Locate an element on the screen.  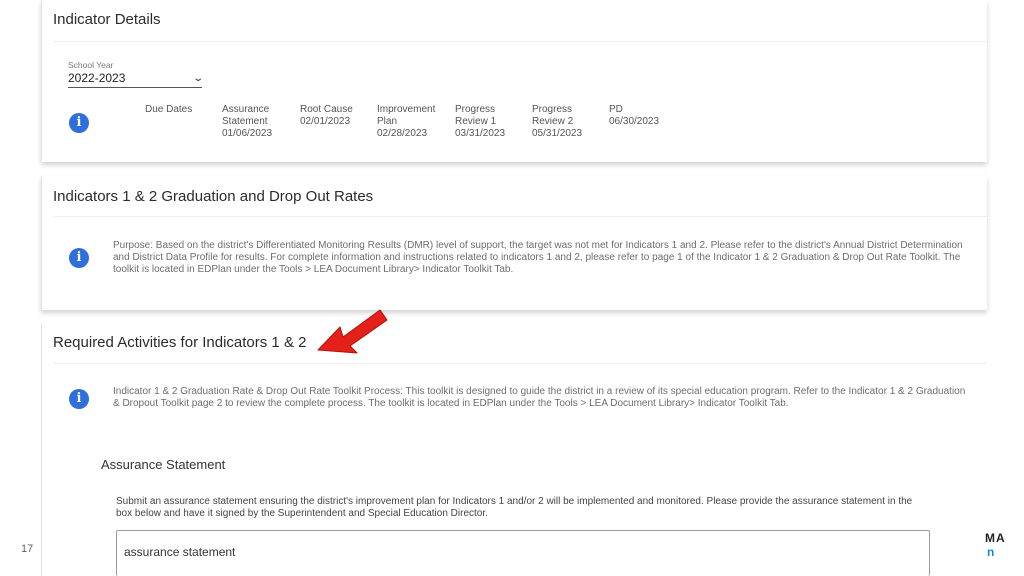
due-date-progress-review-1: Progress Review 1 03/31/2023 is located at coordinates (480, 121).